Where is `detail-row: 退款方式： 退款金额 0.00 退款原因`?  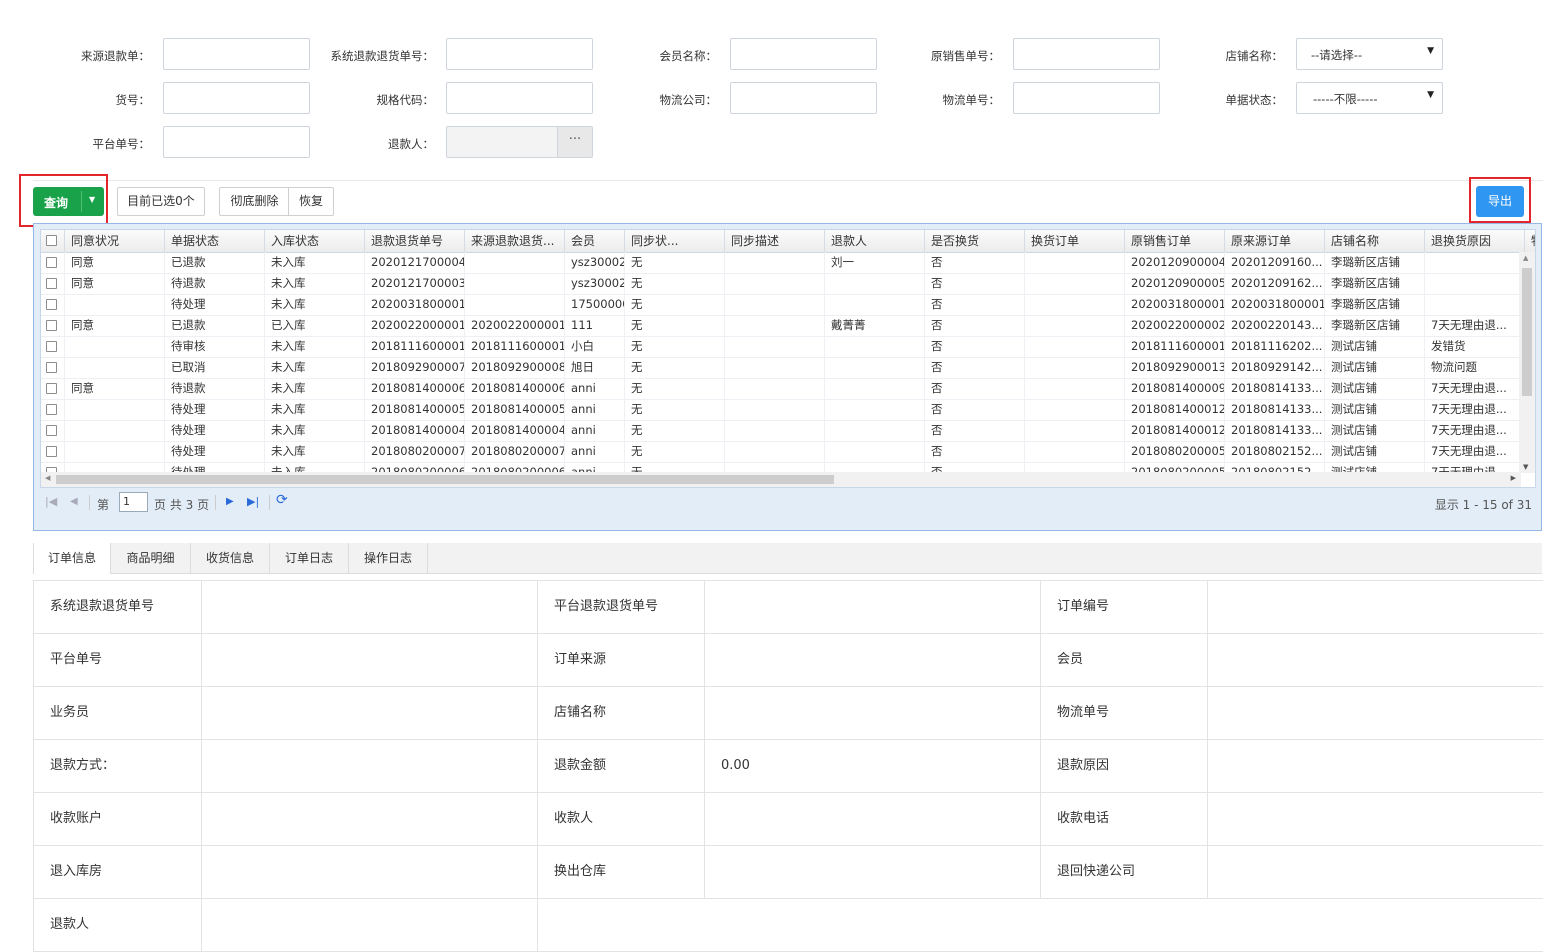 detail-row: 退款方式： 退款金额 0.00 退款原因 is located at coordinates (788, 766).